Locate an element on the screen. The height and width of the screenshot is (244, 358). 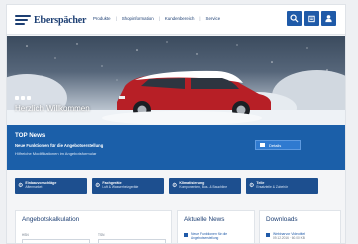
cart-icon is located at coordinates (311, 19).